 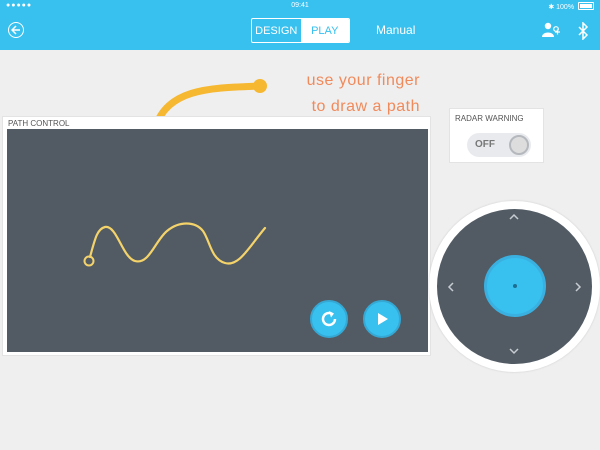 I want to click on bluetooth-icon, so click(x=583, y=31).